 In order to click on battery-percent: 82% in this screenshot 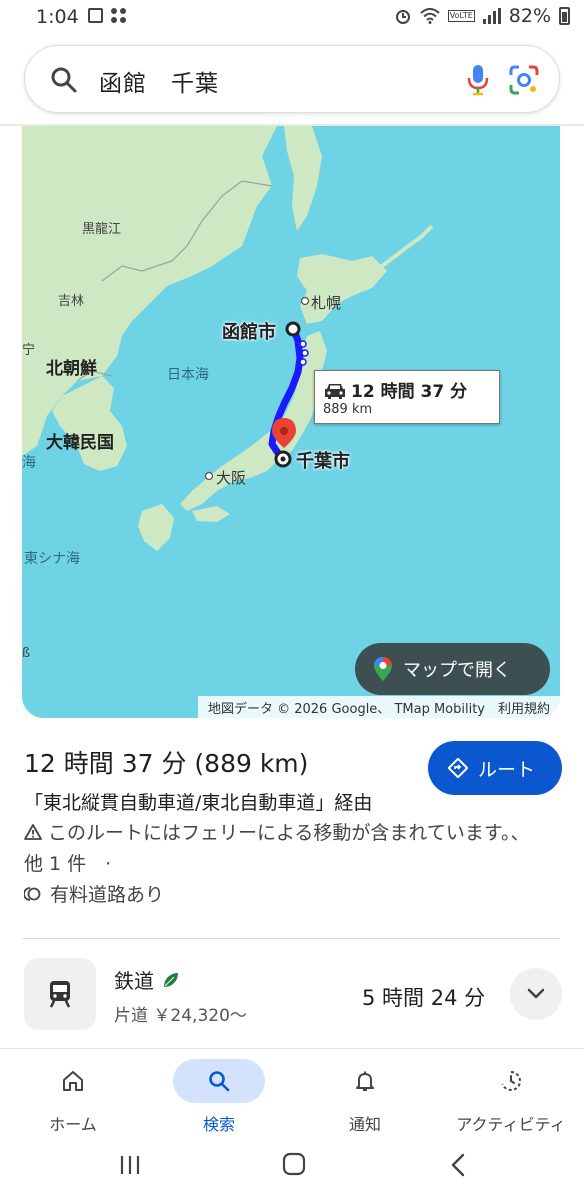, I will do `click(529, 16)`.